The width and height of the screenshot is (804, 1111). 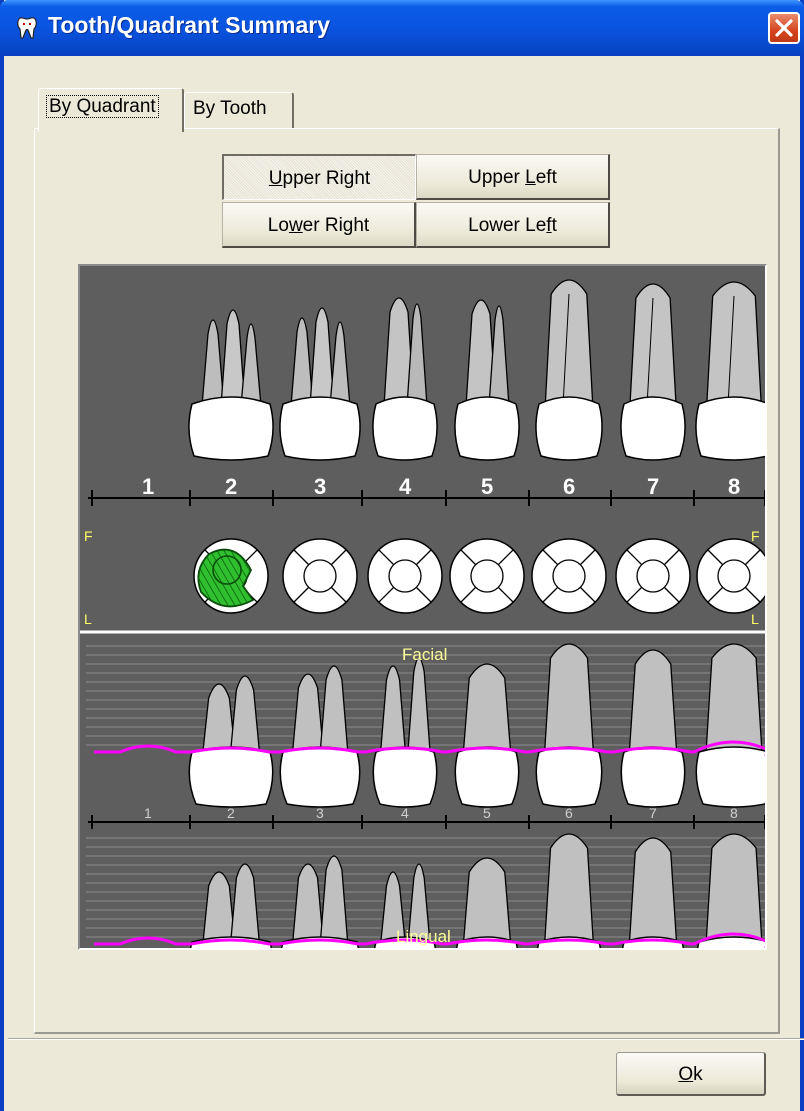 I want to click on facial-tooth-row, so click(x=476, y=725).